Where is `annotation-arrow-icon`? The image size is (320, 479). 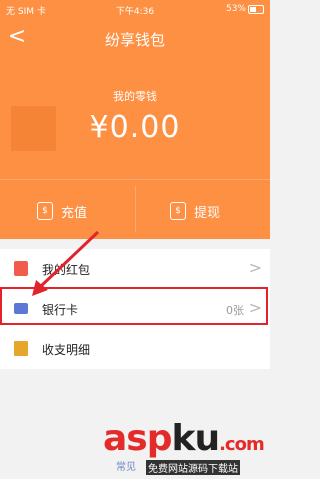
annotation-arrow-icon is located at coordinates (66, 263).